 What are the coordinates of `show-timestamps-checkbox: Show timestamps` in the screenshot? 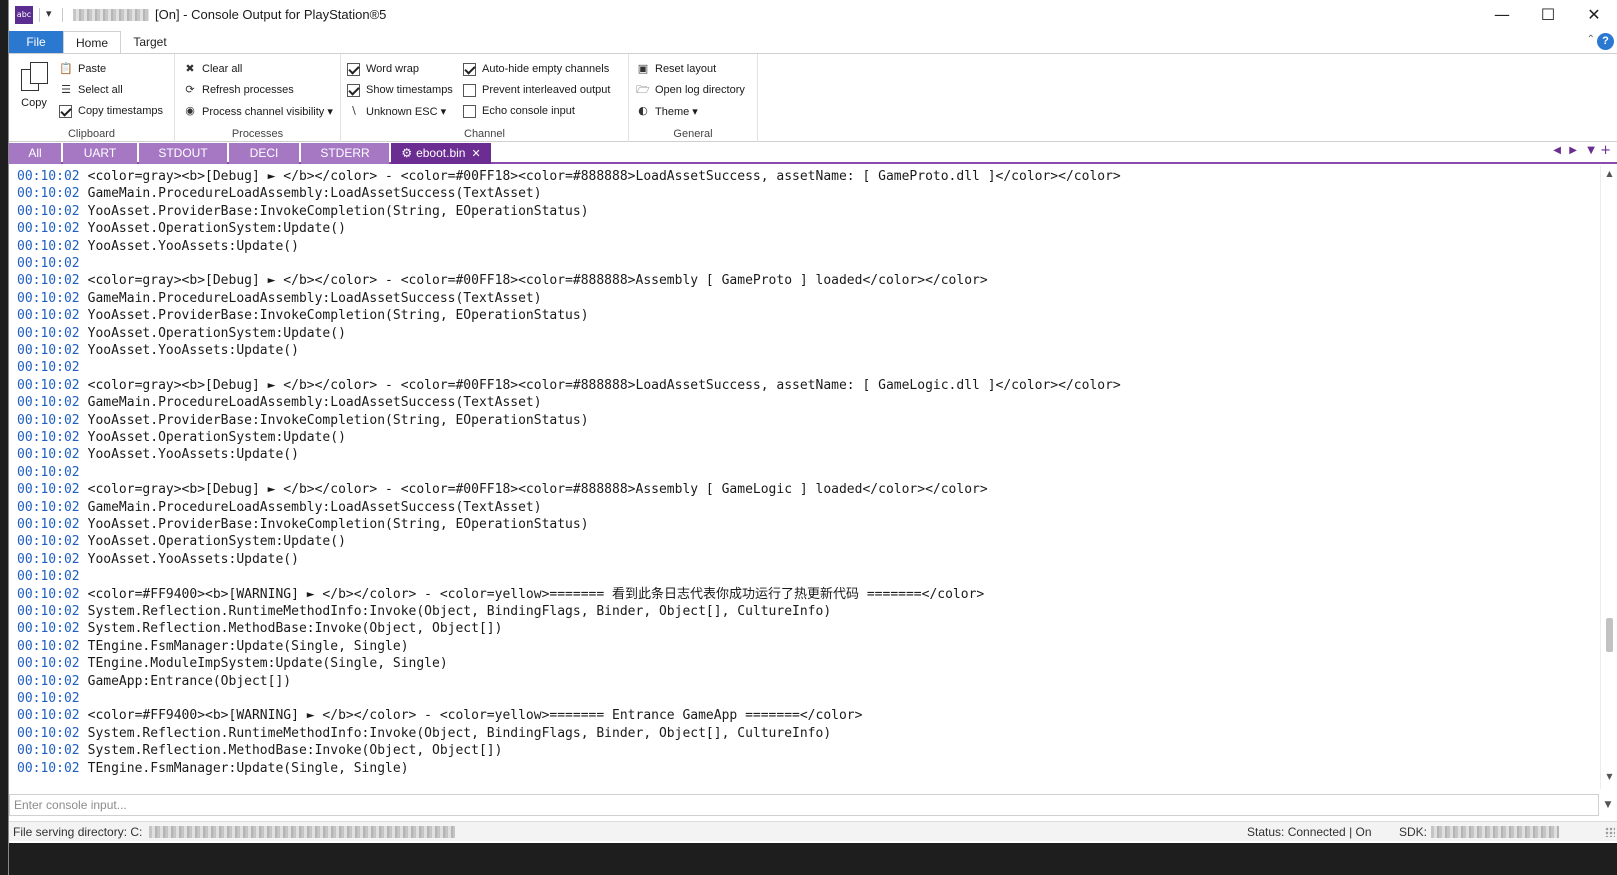 It's located at (400, 90).